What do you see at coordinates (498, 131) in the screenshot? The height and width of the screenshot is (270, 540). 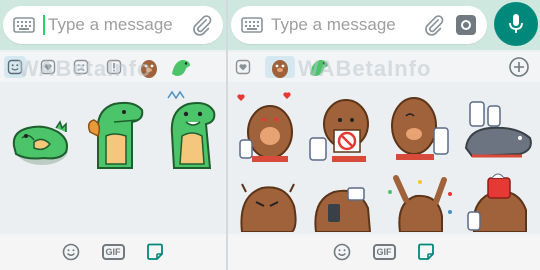 I see `sticker-bear-lying` at bounding box center [498, 131].